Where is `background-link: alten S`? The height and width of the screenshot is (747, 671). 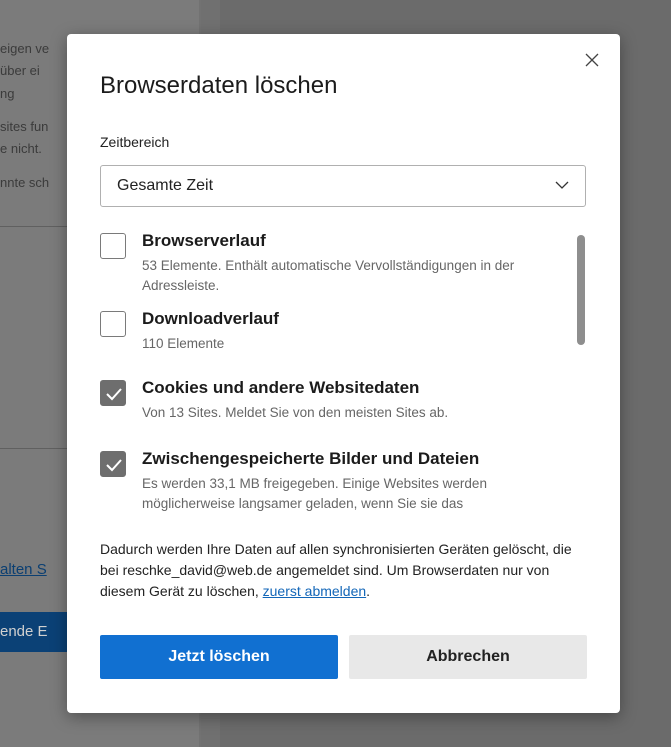
background-link: alten S is located at coordinates (23, 569).